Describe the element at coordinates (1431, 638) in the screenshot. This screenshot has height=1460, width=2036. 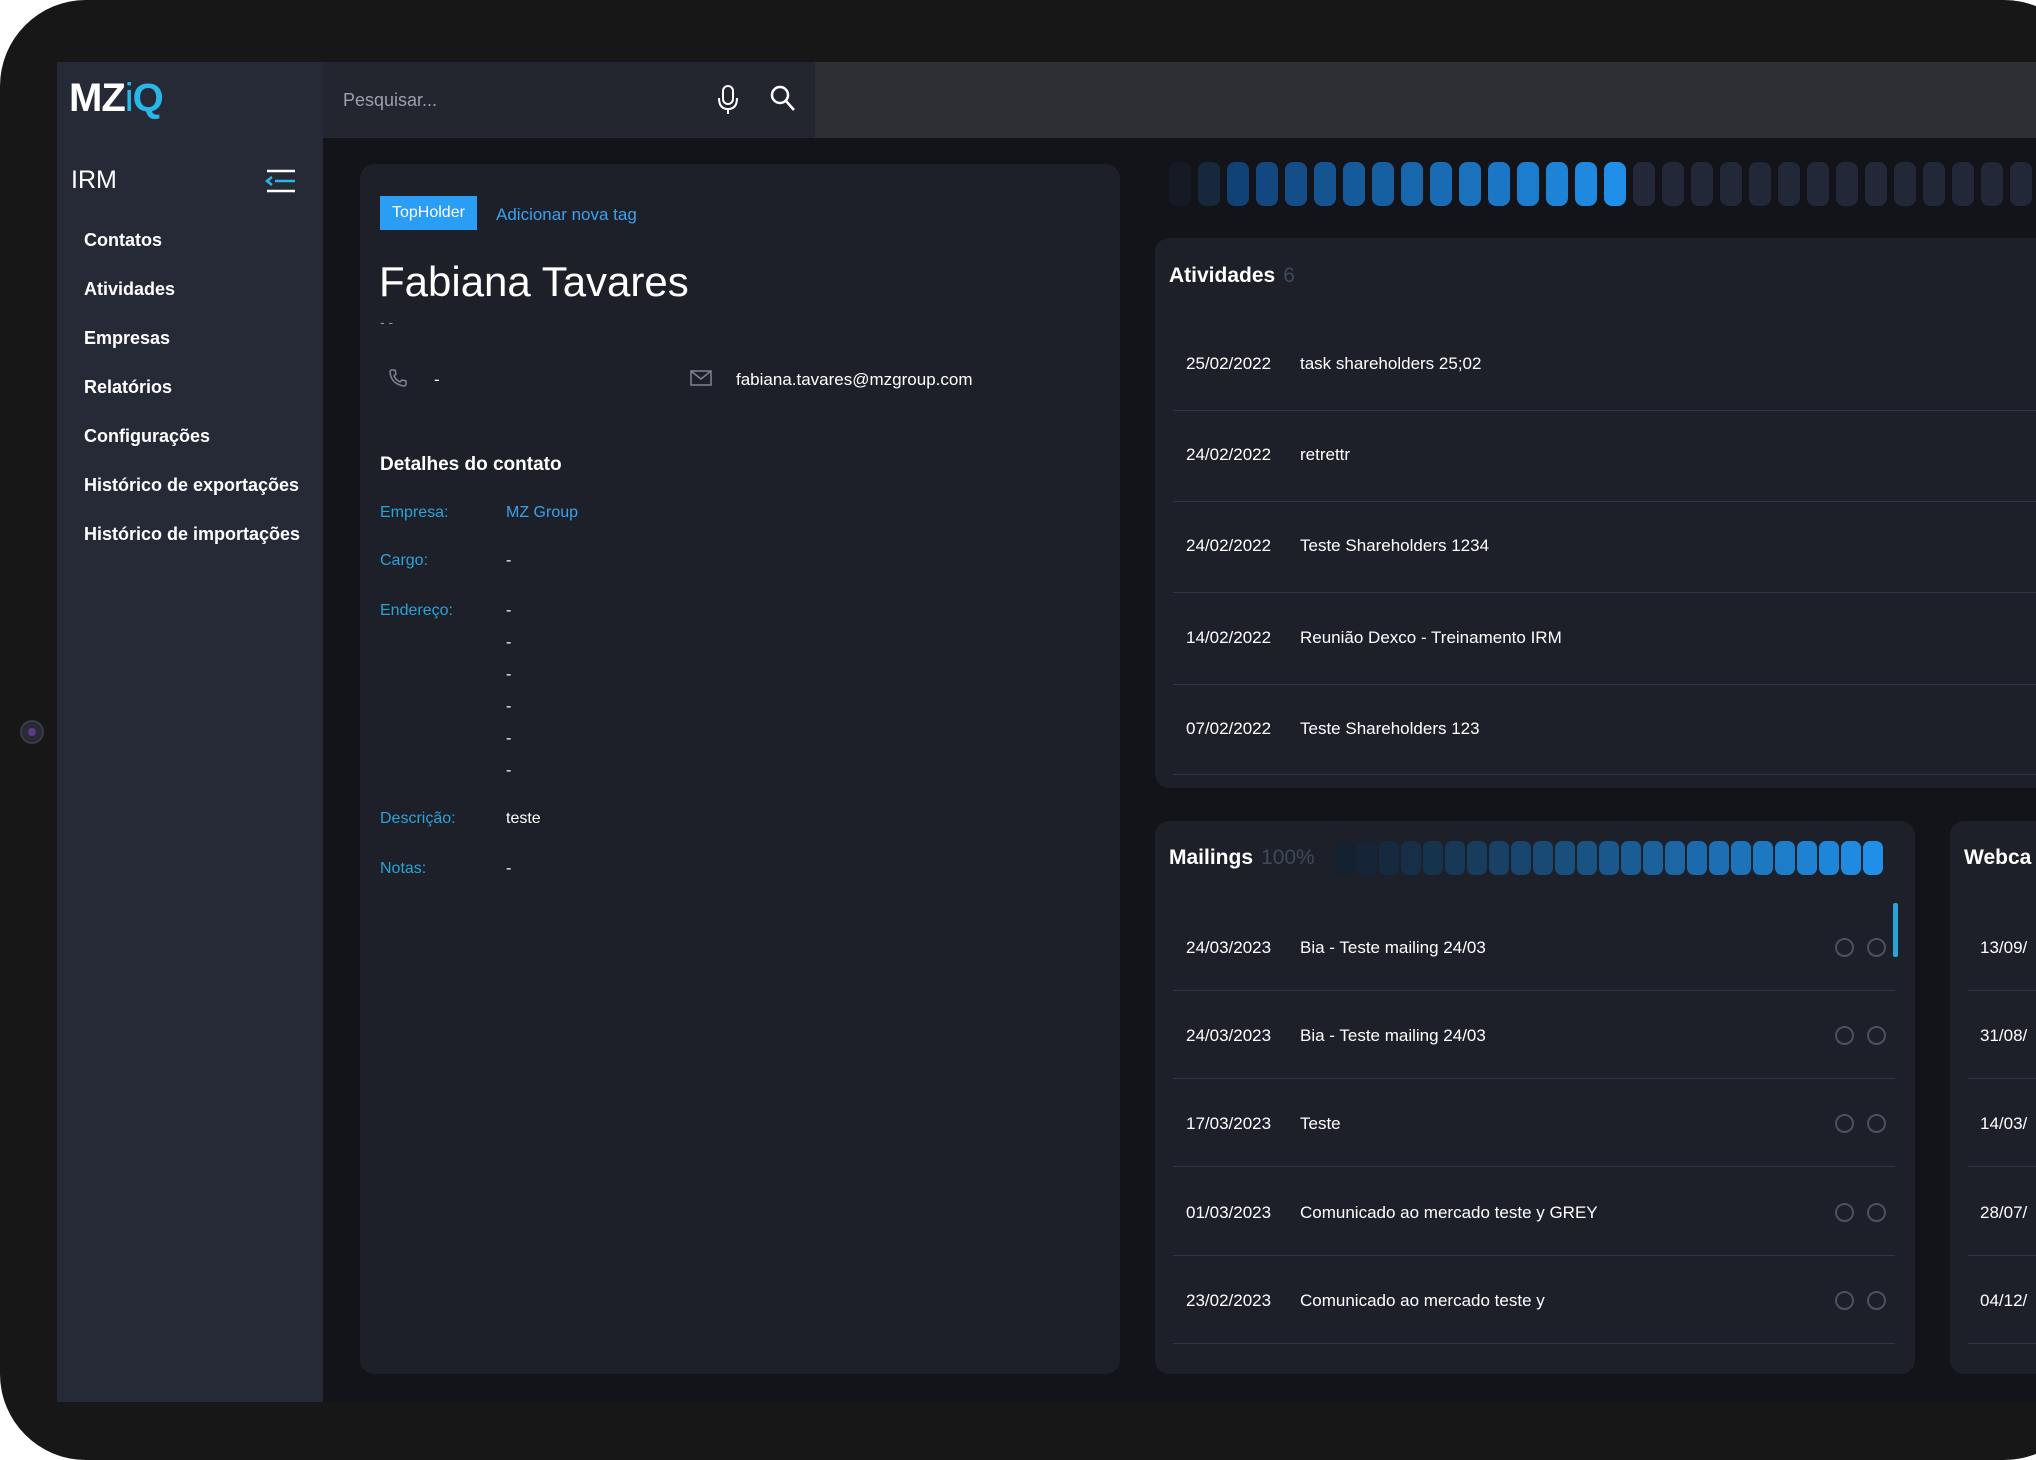
I see `activity-title: Reunião Dexco - Treinamento IRM` at that location.